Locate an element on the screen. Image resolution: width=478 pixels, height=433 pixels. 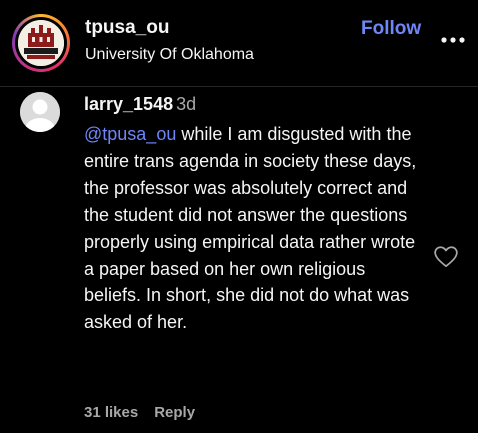
tpusa-ou-logo-icon is located at coordinates (41, 43).